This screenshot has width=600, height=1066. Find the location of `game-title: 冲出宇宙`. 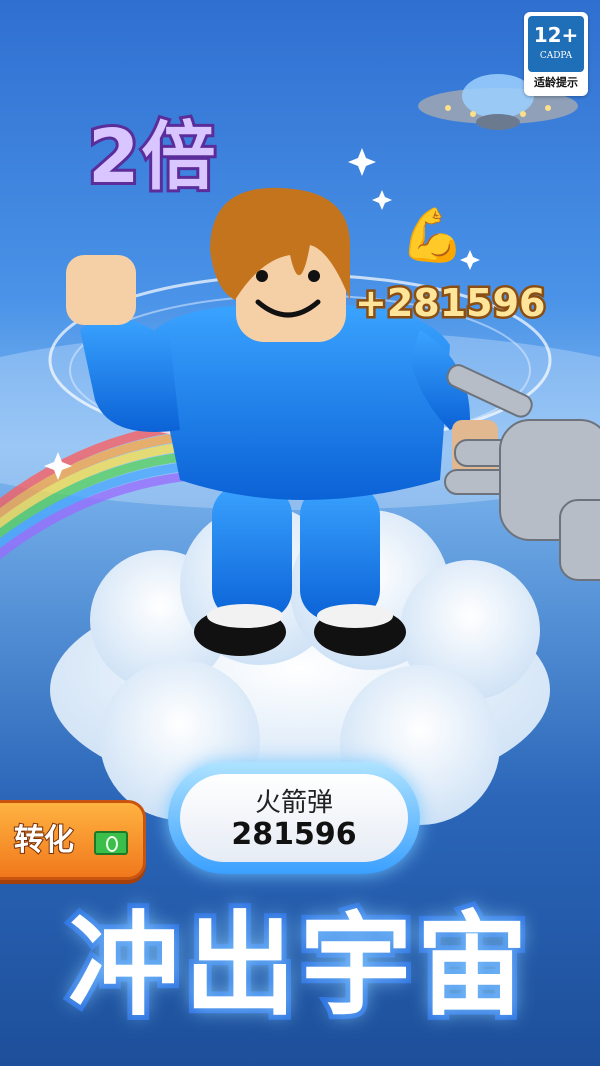

game-title: 冲出宇宙 is located at coordinates (298, 966).